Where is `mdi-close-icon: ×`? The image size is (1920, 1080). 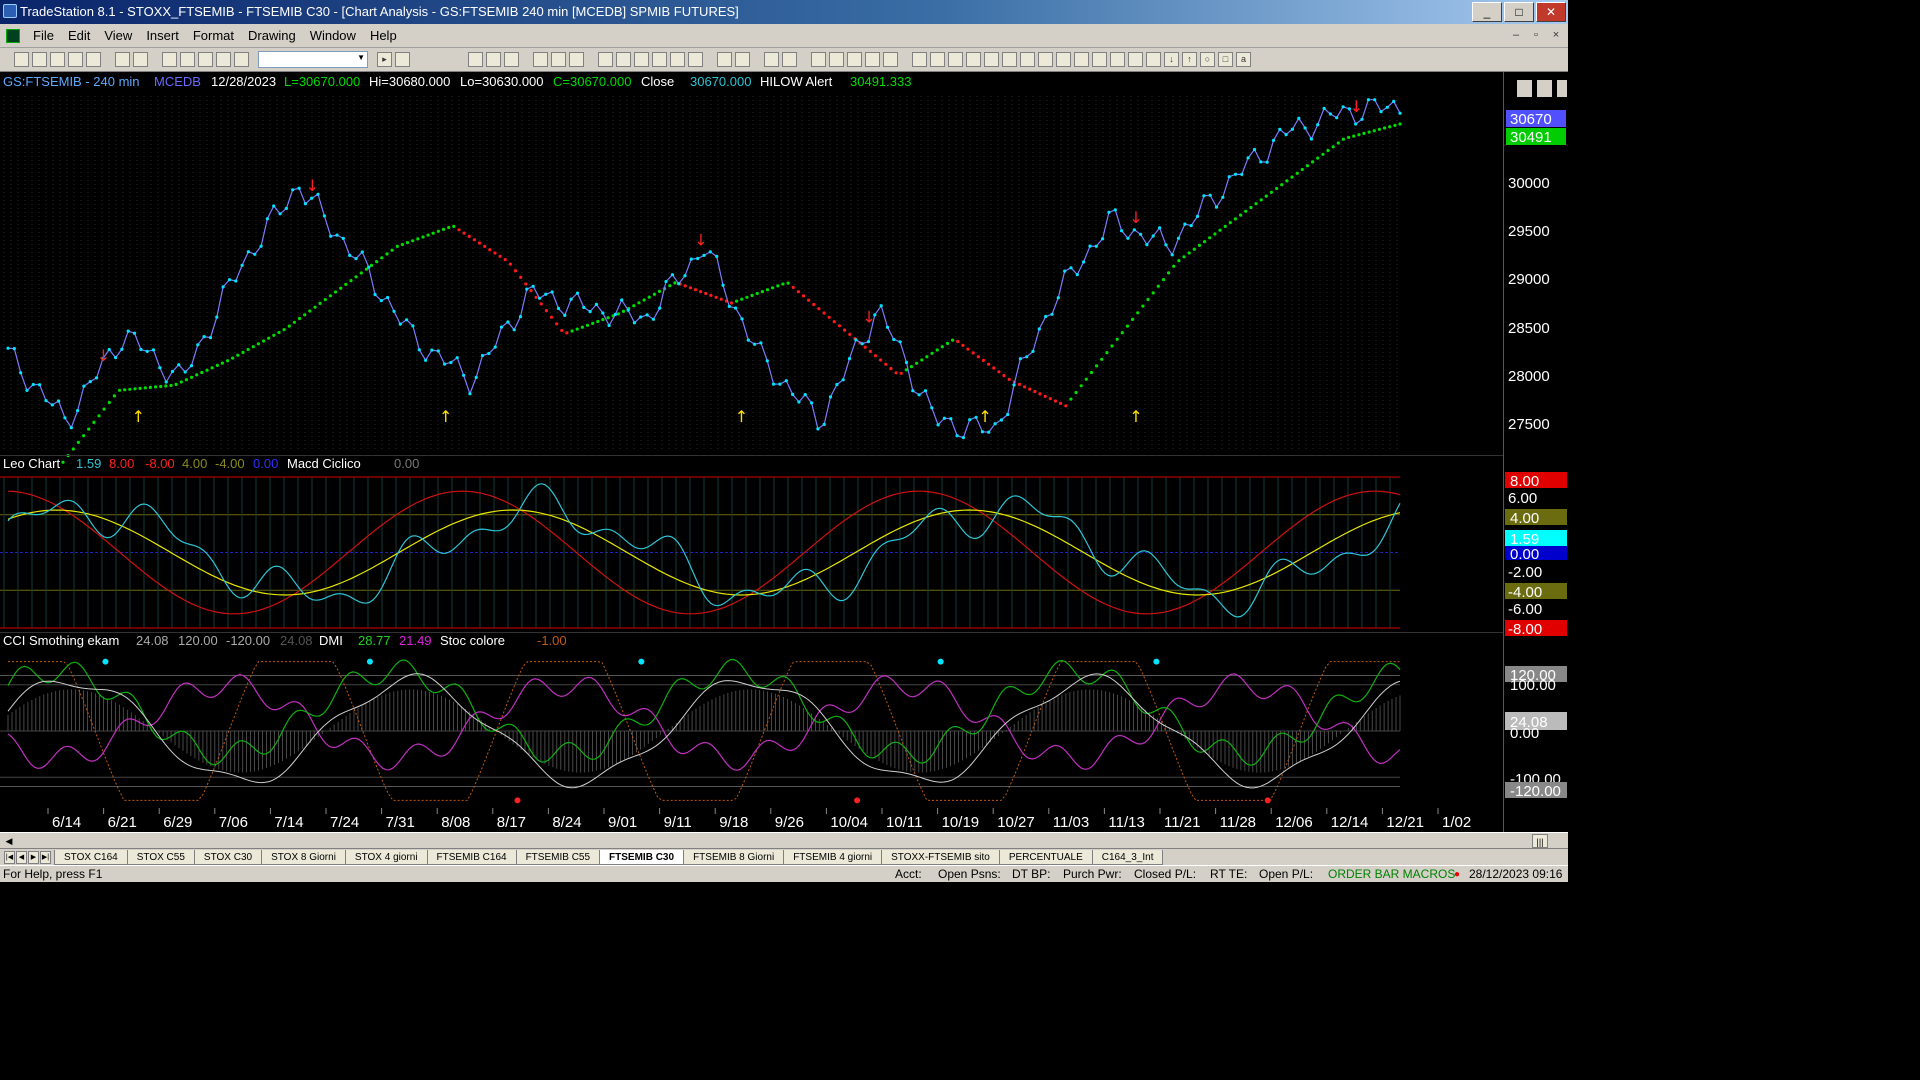
mdi-close-icon: × is located at coordinates (1556, 35).